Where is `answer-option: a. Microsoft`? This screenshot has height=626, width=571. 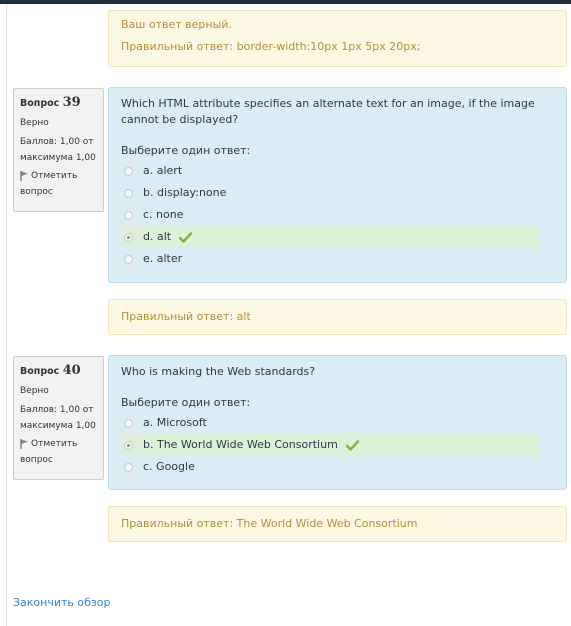
answer-option: a. Microsoft is located at coordinates (330, 423).